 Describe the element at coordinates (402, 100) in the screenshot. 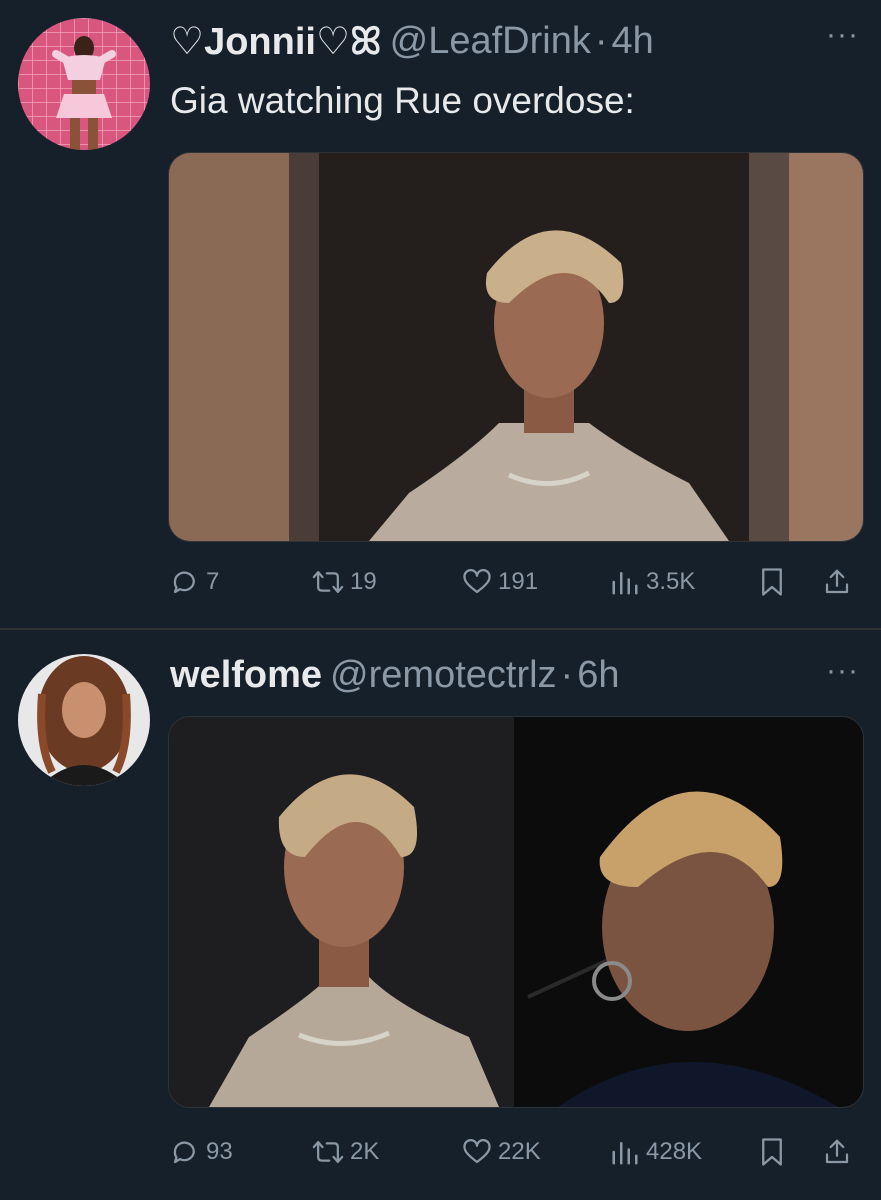

I see `tweet-text: Gia watching Rue overdose:` at that location.